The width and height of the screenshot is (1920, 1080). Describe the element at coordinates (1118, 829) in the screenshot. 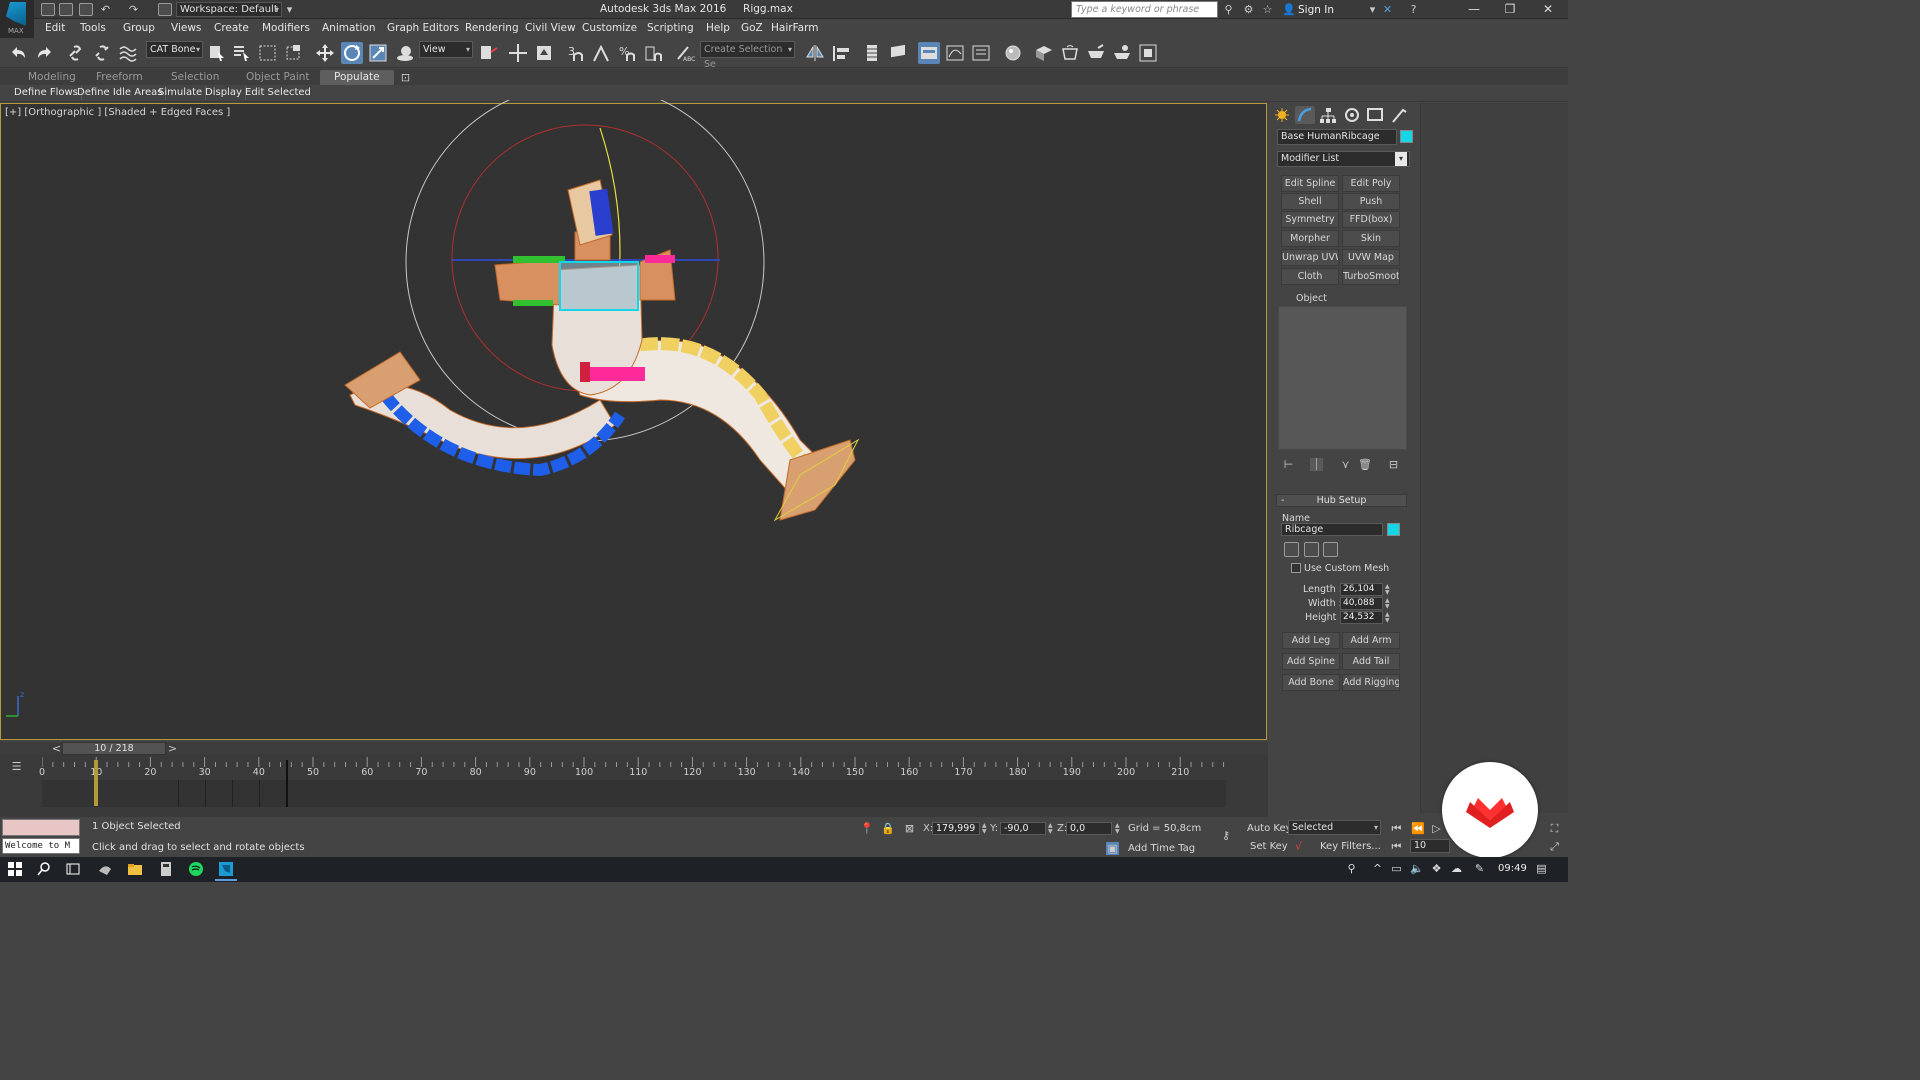

I see `z-spinner-arrows: ▲ ▼` at that location.